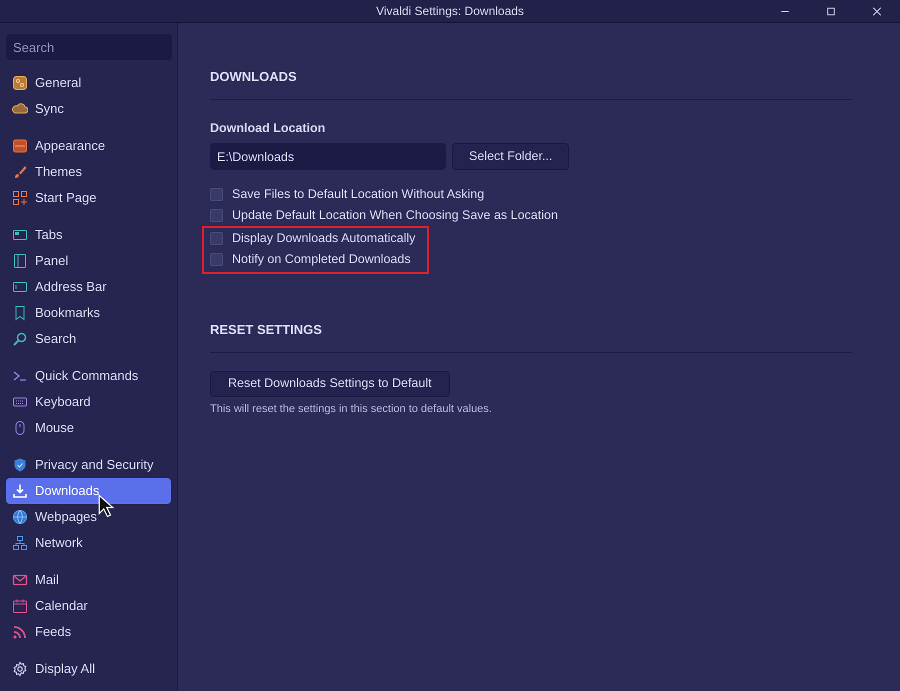  Describe the element at coordinates (88, 632) in the screenshot. I see `sidebar-item: Feeds` at that location.